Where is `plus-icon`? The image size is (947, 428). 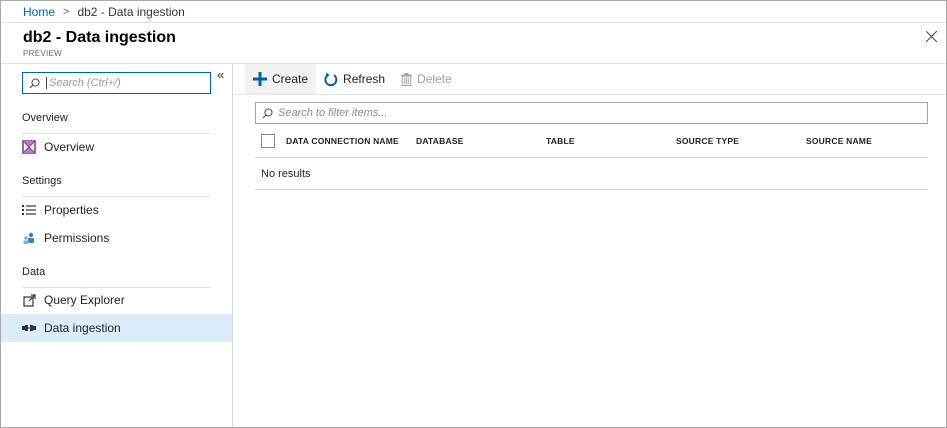 plus-icon is located at coordinates (260, 79).